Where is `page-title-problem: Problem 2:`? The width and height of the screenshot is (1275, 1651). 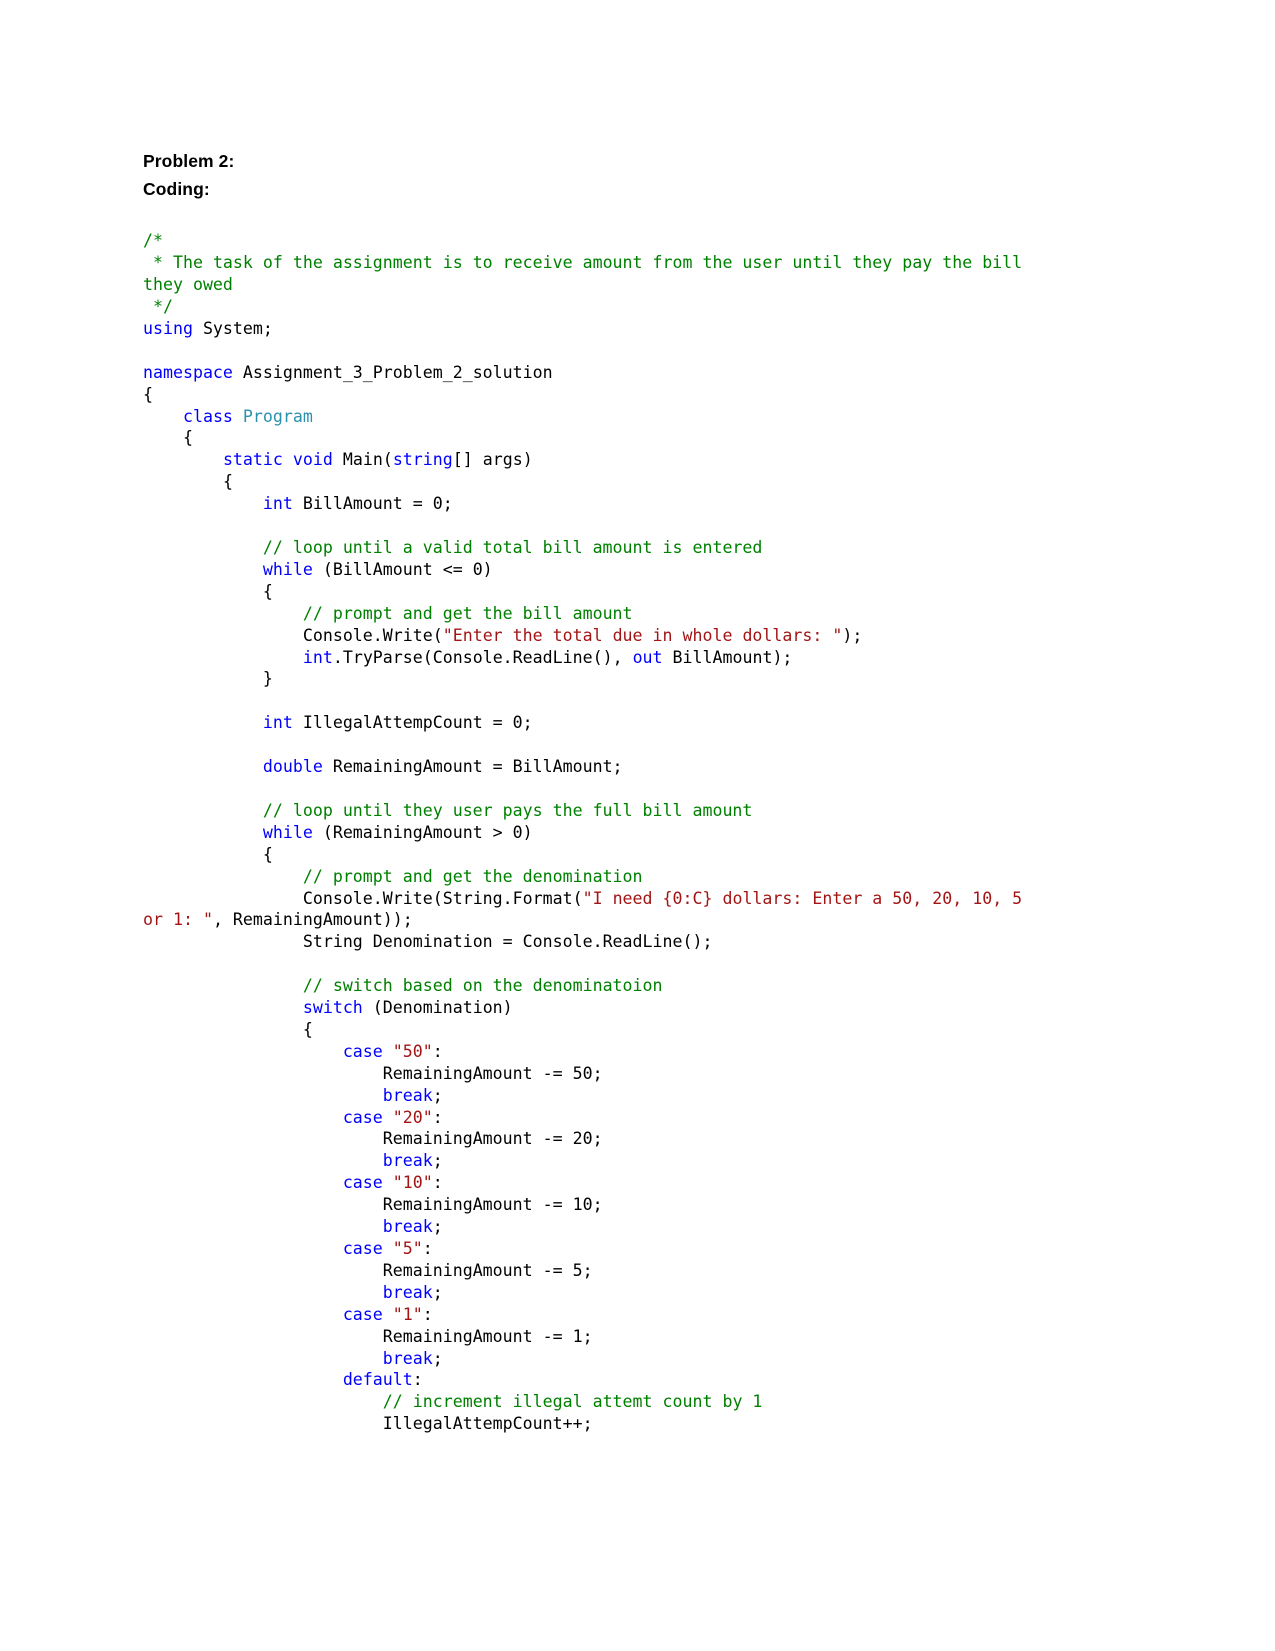
page-title-problem: Problem 2: is located at coordinates (189, 161).